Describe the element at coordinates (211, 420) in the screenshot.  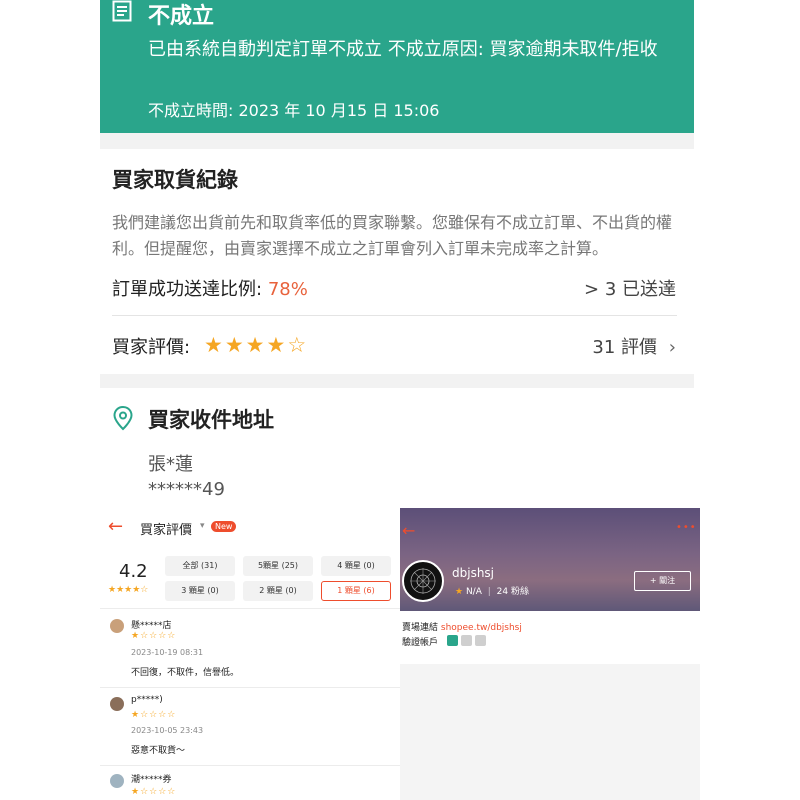
I see `address-title: 買家收件地址` at that location.